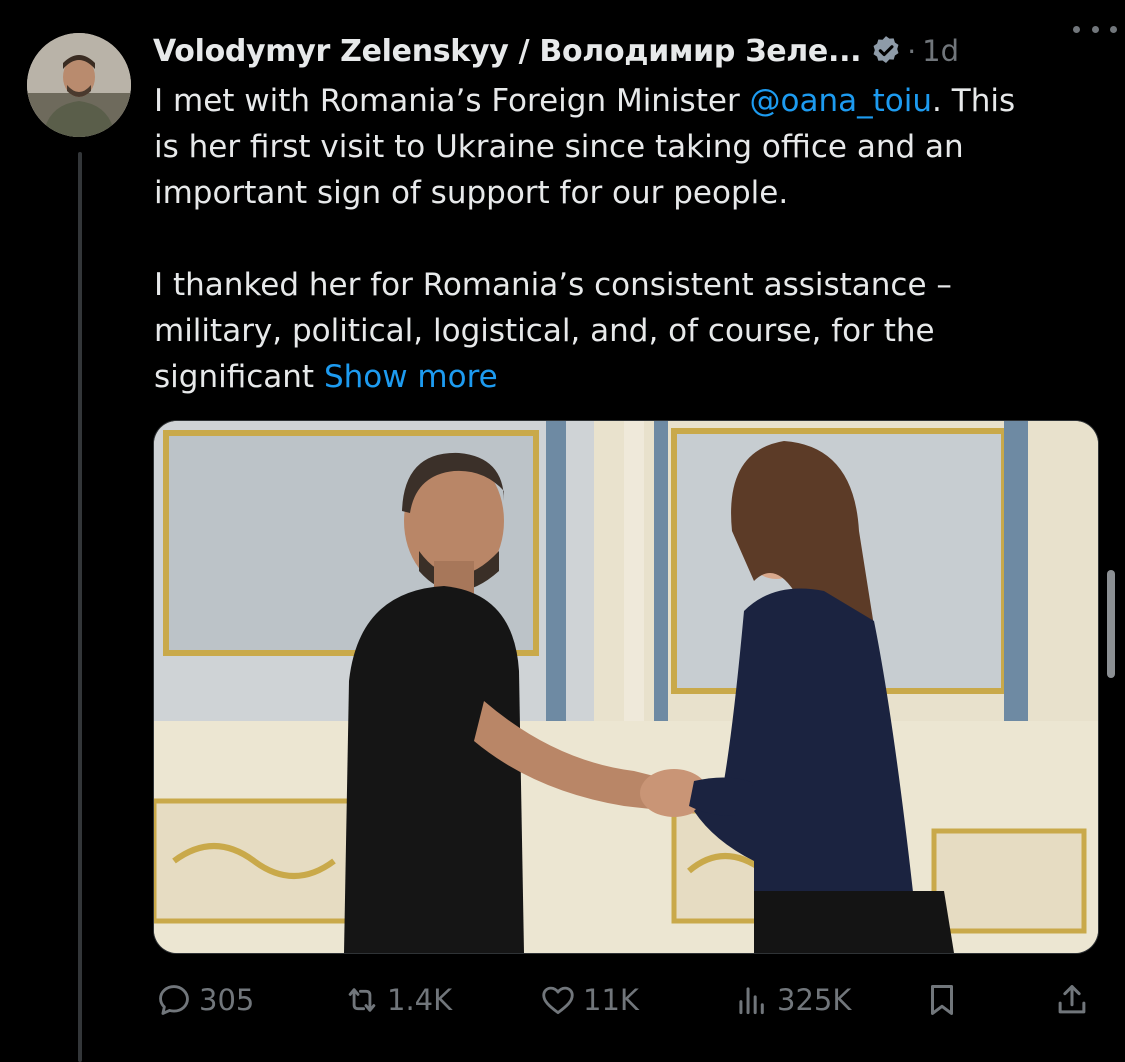  I want to click on views-icon, so click(751, 1001).